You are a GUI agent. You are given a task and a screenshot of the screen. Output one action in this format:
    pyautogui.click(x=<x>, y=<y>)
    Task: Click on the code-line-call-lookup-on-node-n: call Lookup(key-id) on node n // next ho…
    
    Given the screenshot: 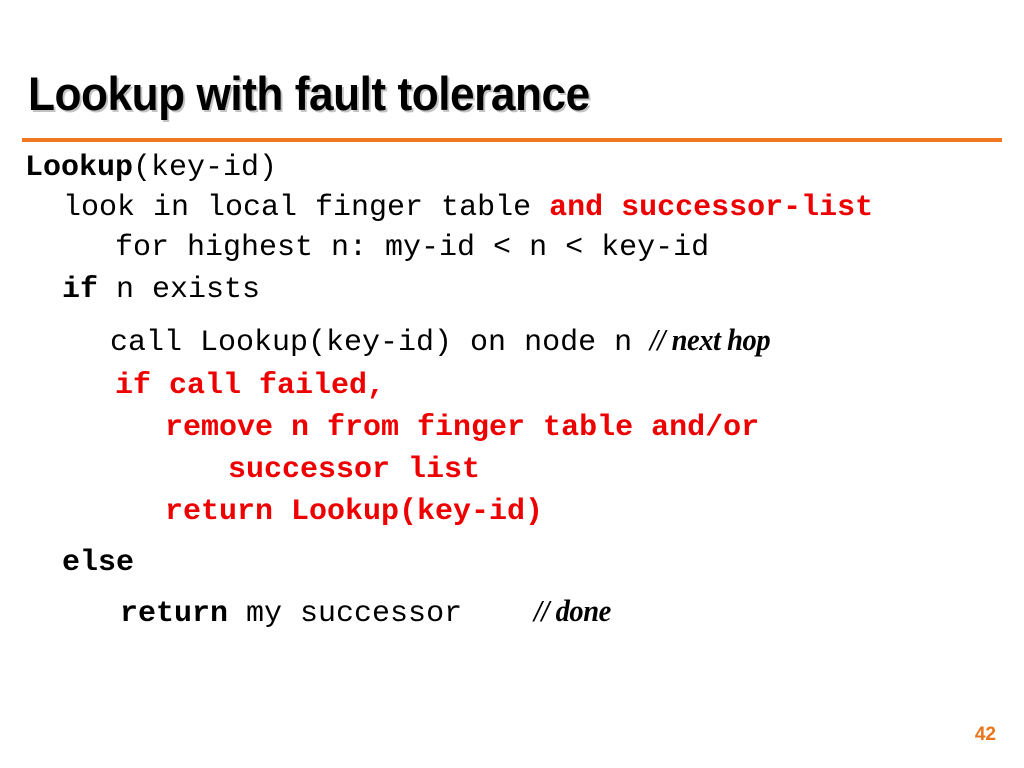 What is the action you would take?
    pyautogui.click(x=445, y=341)
    